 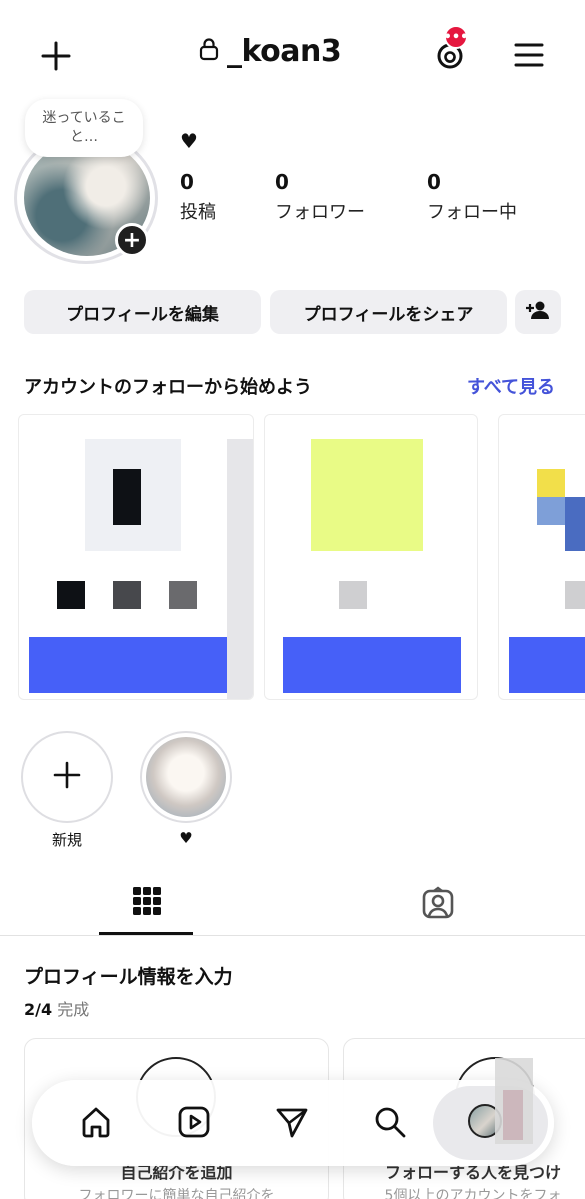 I want to click on grid-icon, so click(x=147, y=903).